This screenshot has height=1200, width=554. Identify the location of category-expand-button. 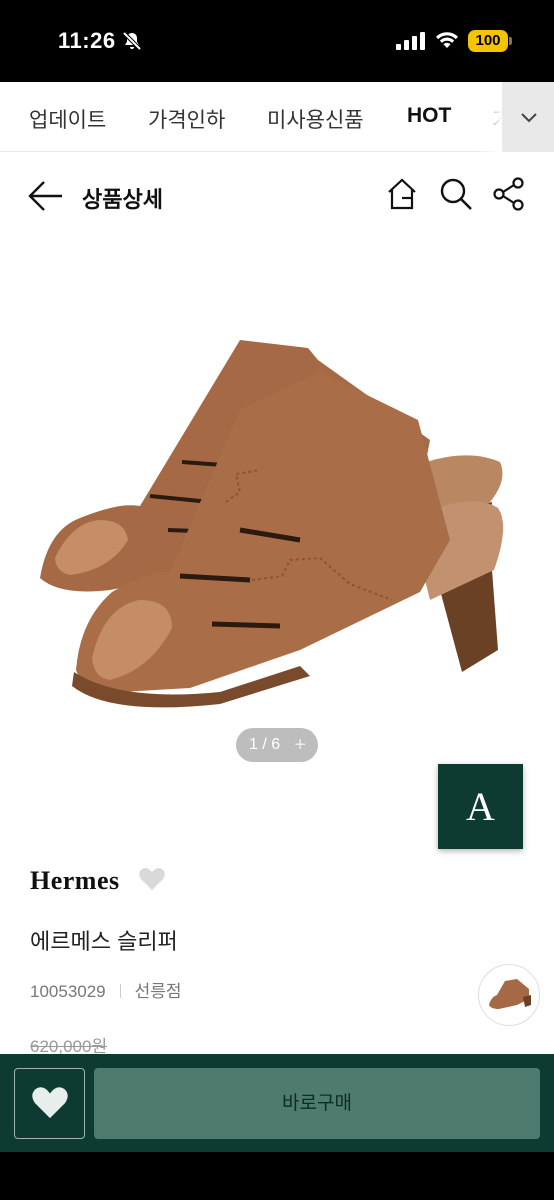
(528, 117).